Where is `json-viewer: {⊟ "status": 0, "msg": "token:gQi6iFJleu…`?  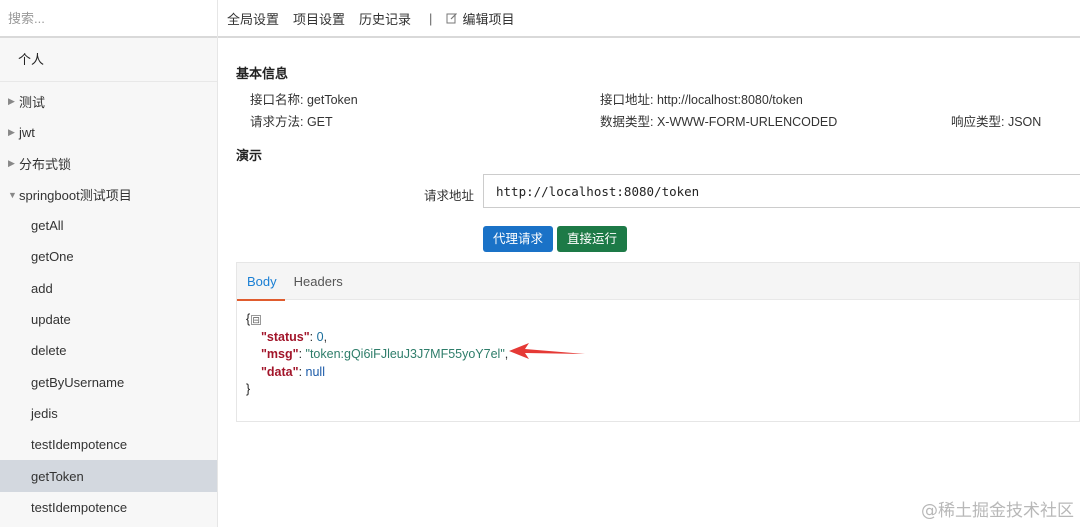
json-viewer: {⊟ "status": 0, "msg": "token:gQi6iFJleu… is located at coordinates (377, 355).